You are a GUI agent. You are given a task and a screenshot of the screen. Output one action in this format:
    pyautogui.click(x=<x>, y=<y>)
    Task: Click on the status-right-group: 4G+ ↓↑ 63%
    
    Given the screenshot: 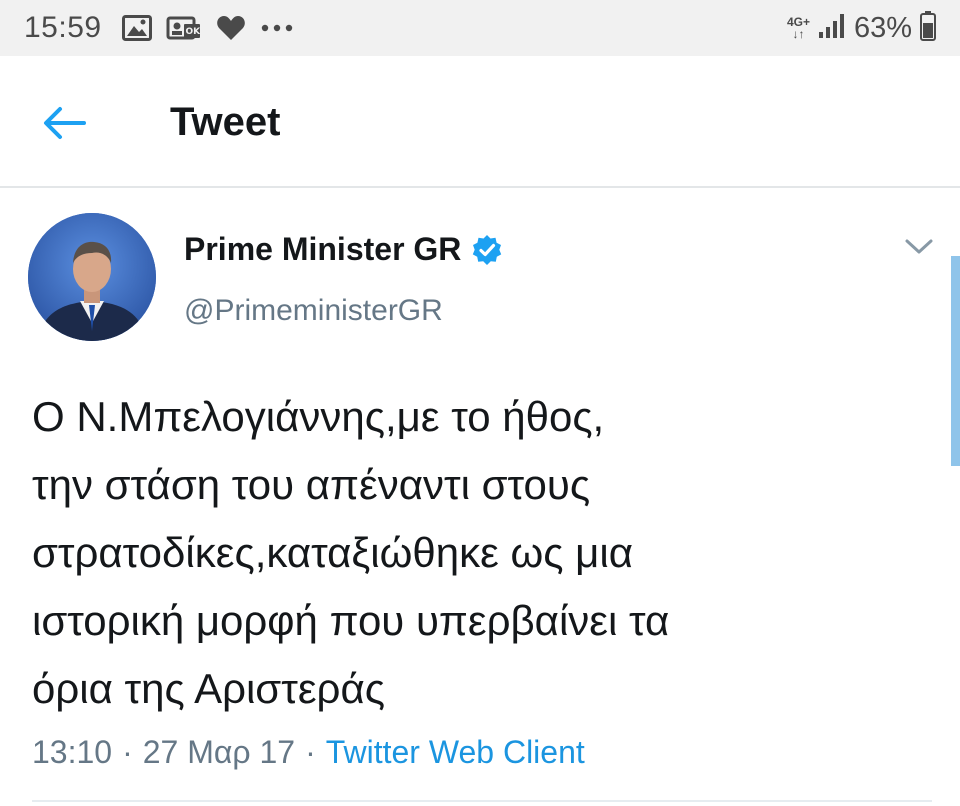 What is the action you would take?
    pyautogui.click(x=861, y=28)
    